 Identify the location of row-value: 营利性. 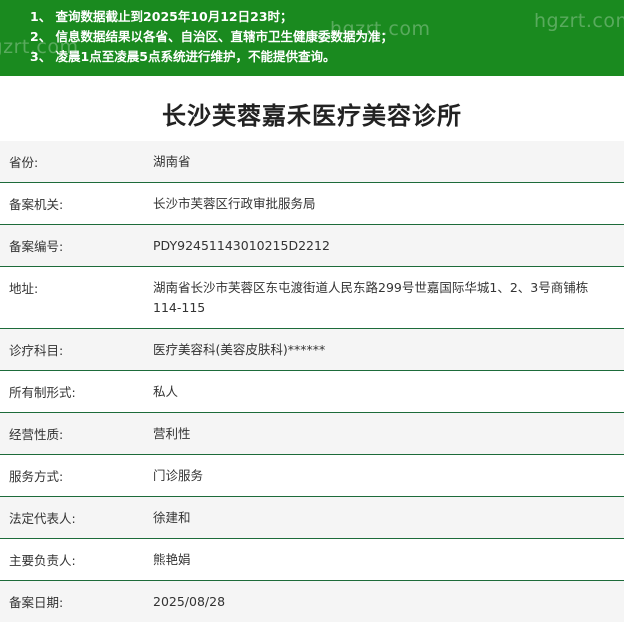
(172, 433).